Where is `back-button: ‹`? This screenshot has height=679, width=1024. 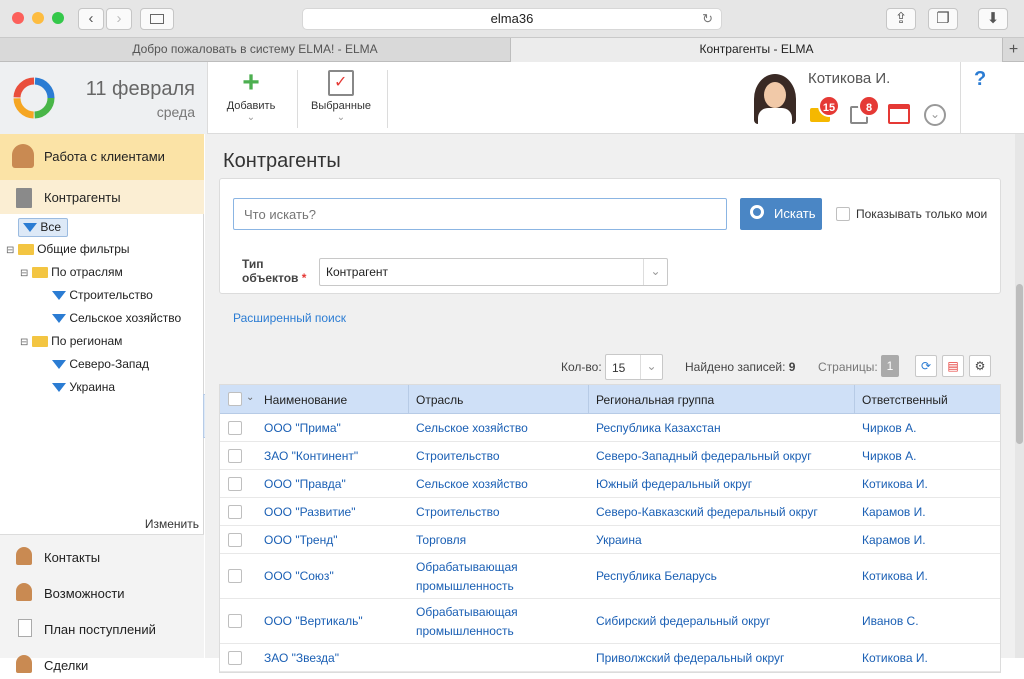
back-button: ‹ is located at coordinates (91, 19).